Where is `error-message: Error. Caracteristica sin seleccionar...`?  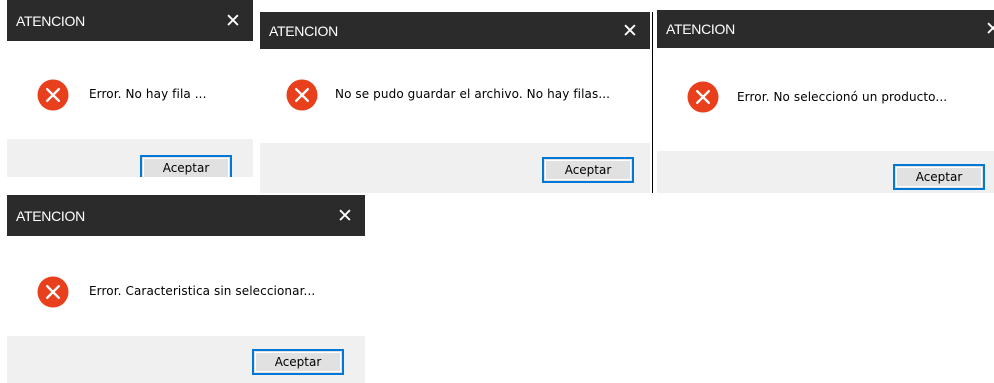 error-message: Error. Caracteristica sin seleccionar... is located at coordinates (202, 291).